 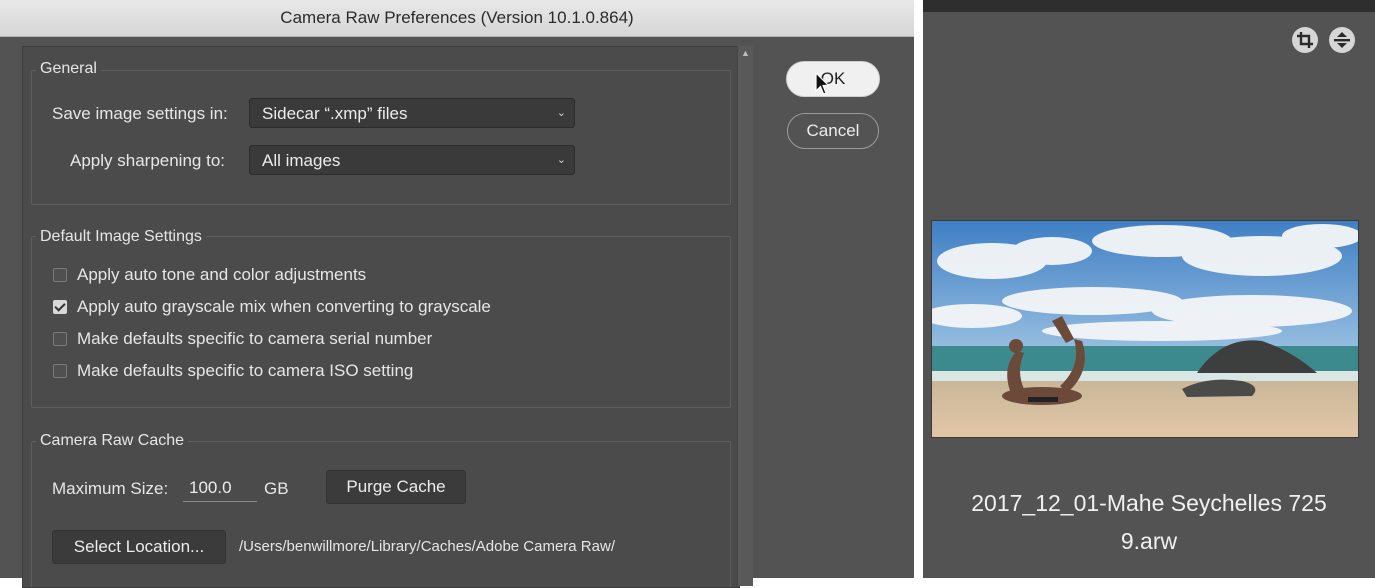 What do you see at coordinates (1149, 6) in the screenshot?
I see `pane-top-border` at bounding box center [1149, 6].